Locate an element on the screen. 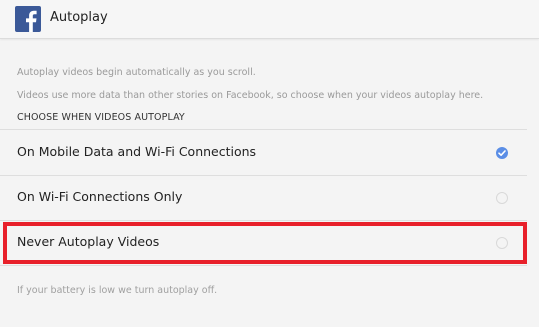 The height and width of the screenshot is (327, 539). page-title: Autoplay is located at coordinates (79, 17).